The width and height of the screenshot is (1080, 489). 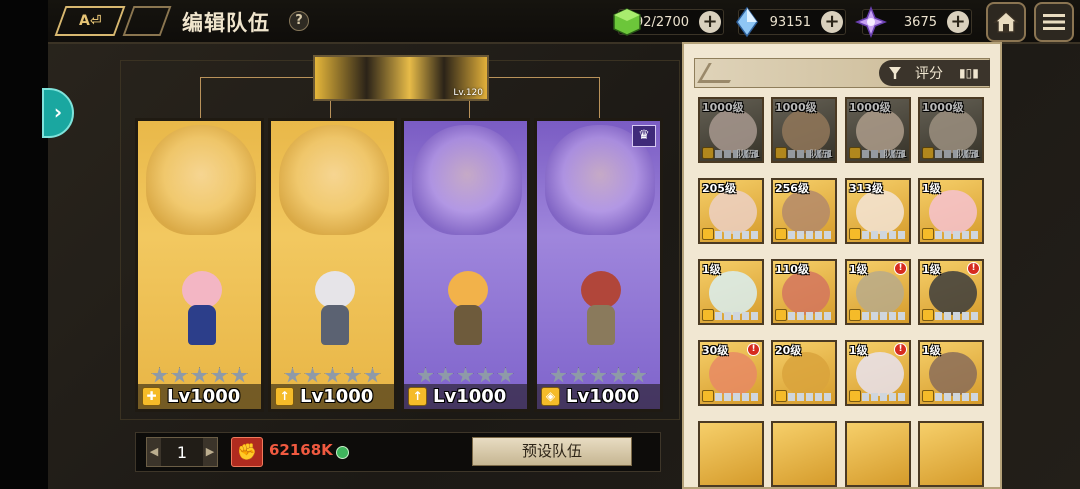 What do you see at coordinates (969, 73) in the screenshot?
I see `bar-chart-icon: ▮▯▮` at bounding box center [969, 73].